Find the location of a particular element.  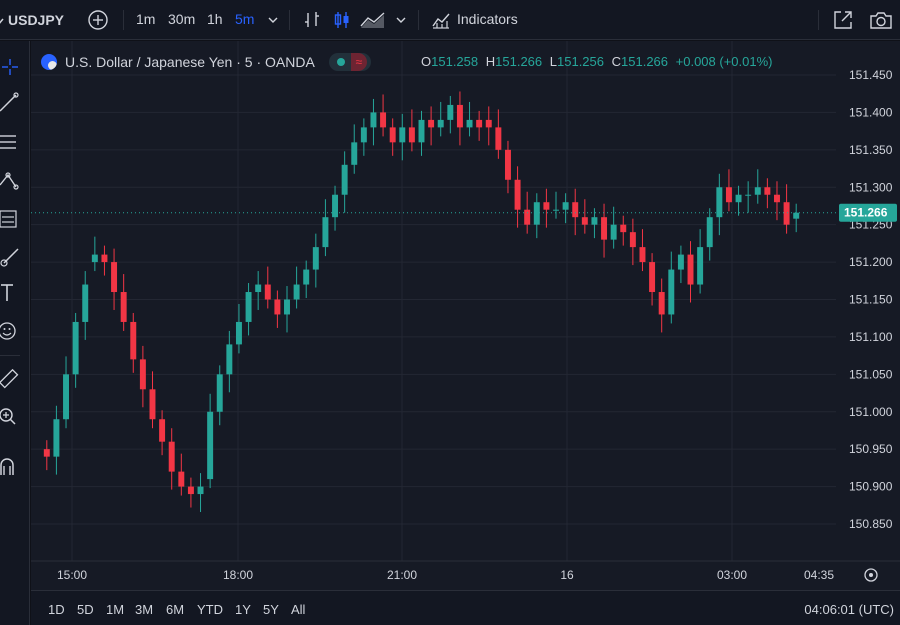

trend-line-icon is located at coordinates (12, 103).